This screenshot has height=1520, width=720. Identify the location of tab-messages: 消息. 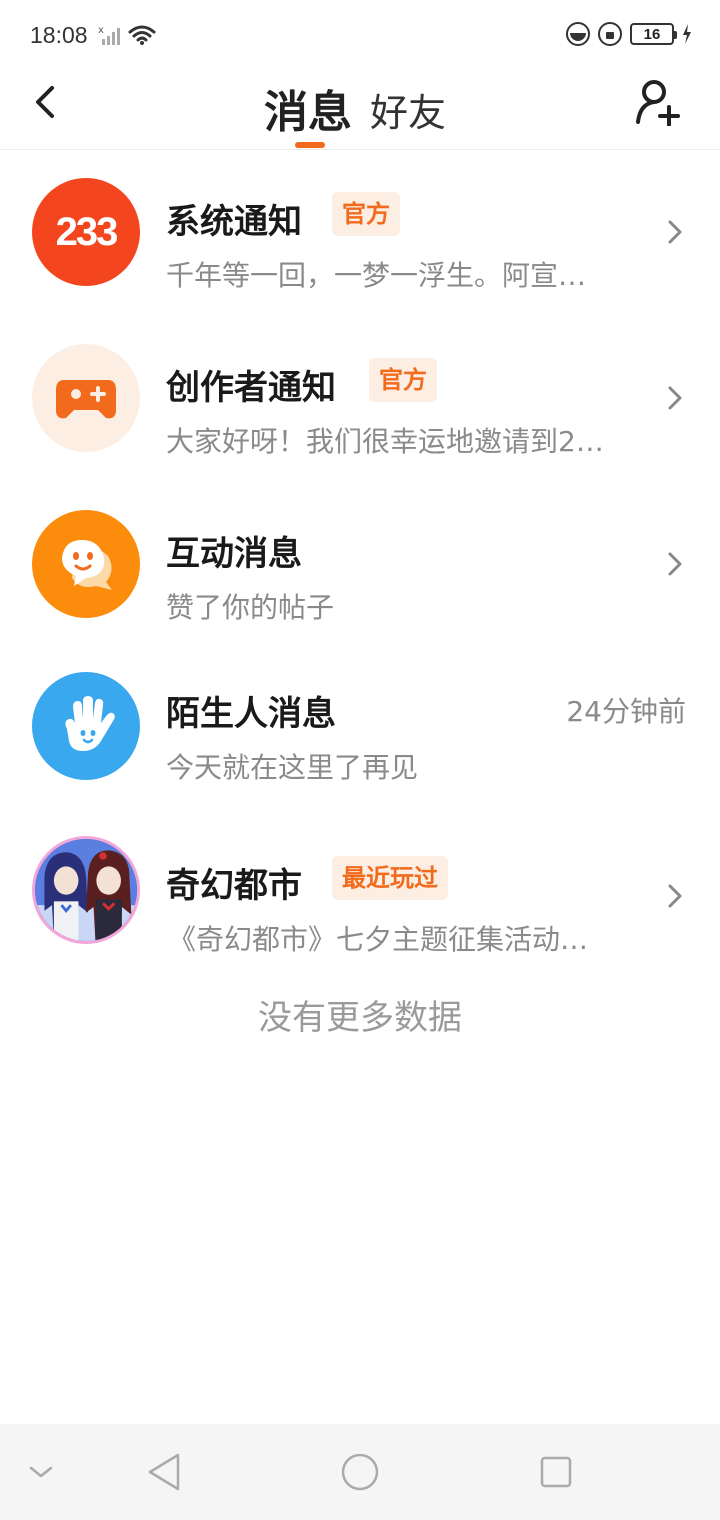
(308, 108).